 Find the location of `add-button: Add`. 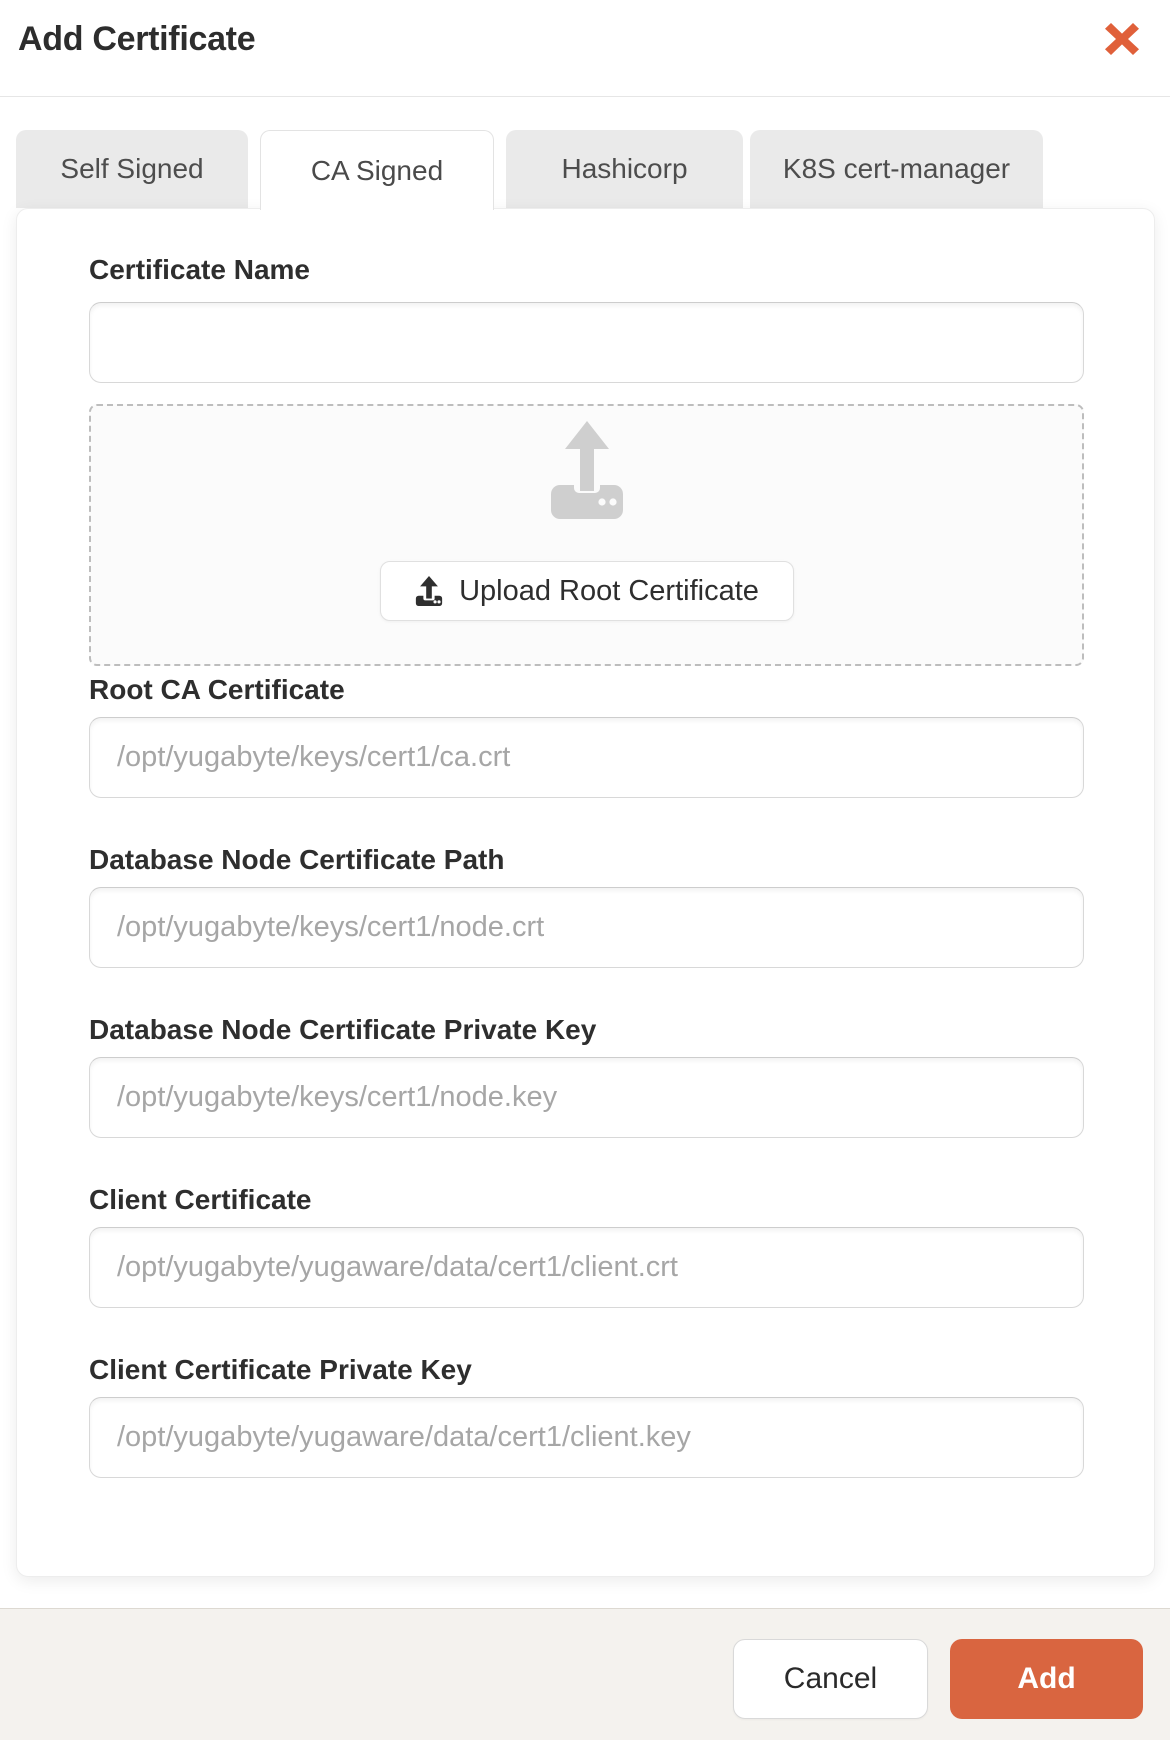

add-button: Add is located at coordinates (1046, 1679).